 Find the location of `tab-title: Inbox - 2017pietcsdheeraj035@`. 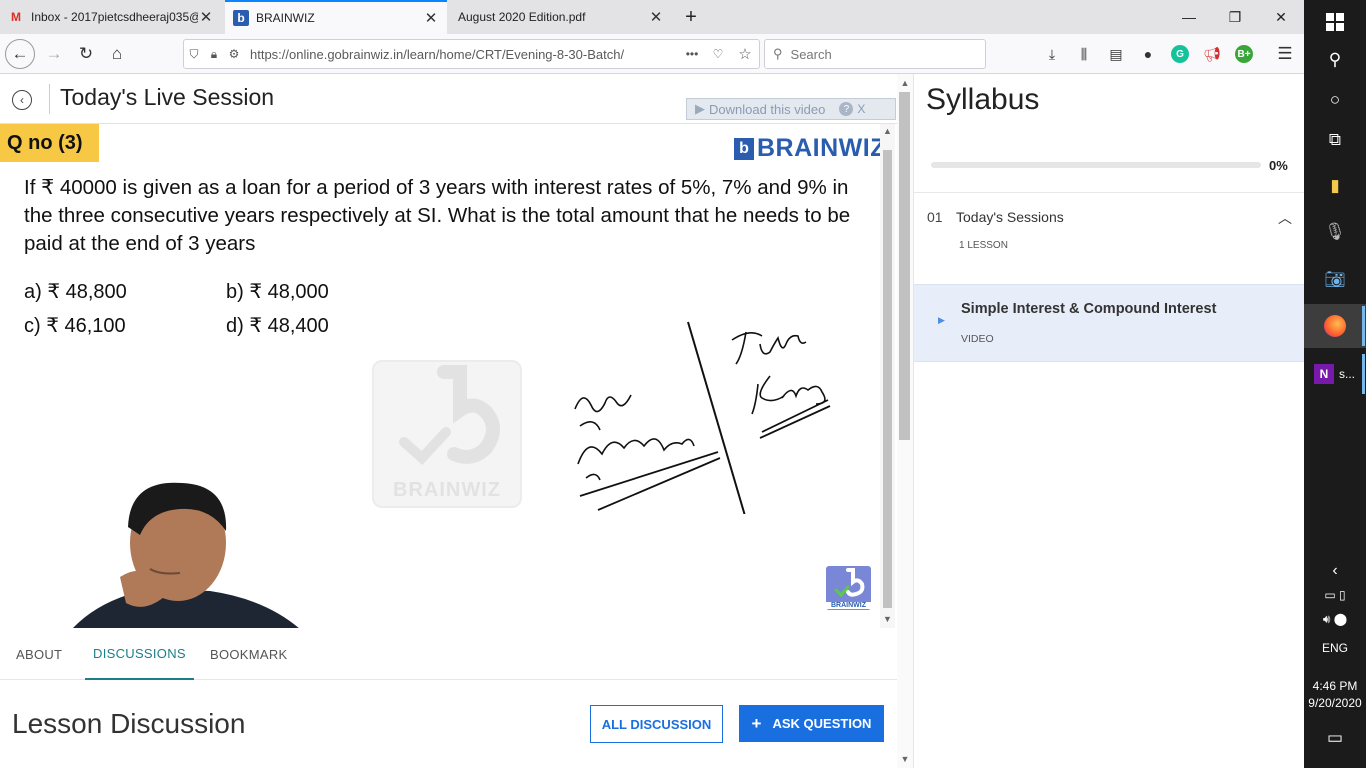

tab-title: Inbox - 2017pietcsdheeraj035@ is located at coordinates (114, 17).